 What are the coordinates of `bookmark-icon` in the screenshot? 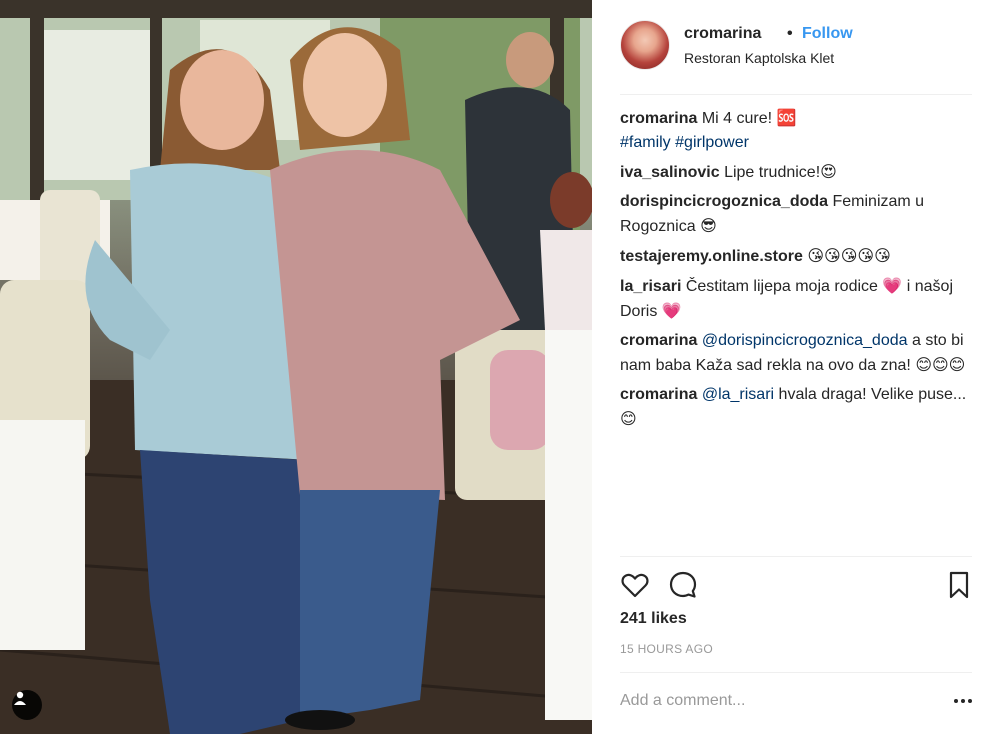 It's located at (959, 585).